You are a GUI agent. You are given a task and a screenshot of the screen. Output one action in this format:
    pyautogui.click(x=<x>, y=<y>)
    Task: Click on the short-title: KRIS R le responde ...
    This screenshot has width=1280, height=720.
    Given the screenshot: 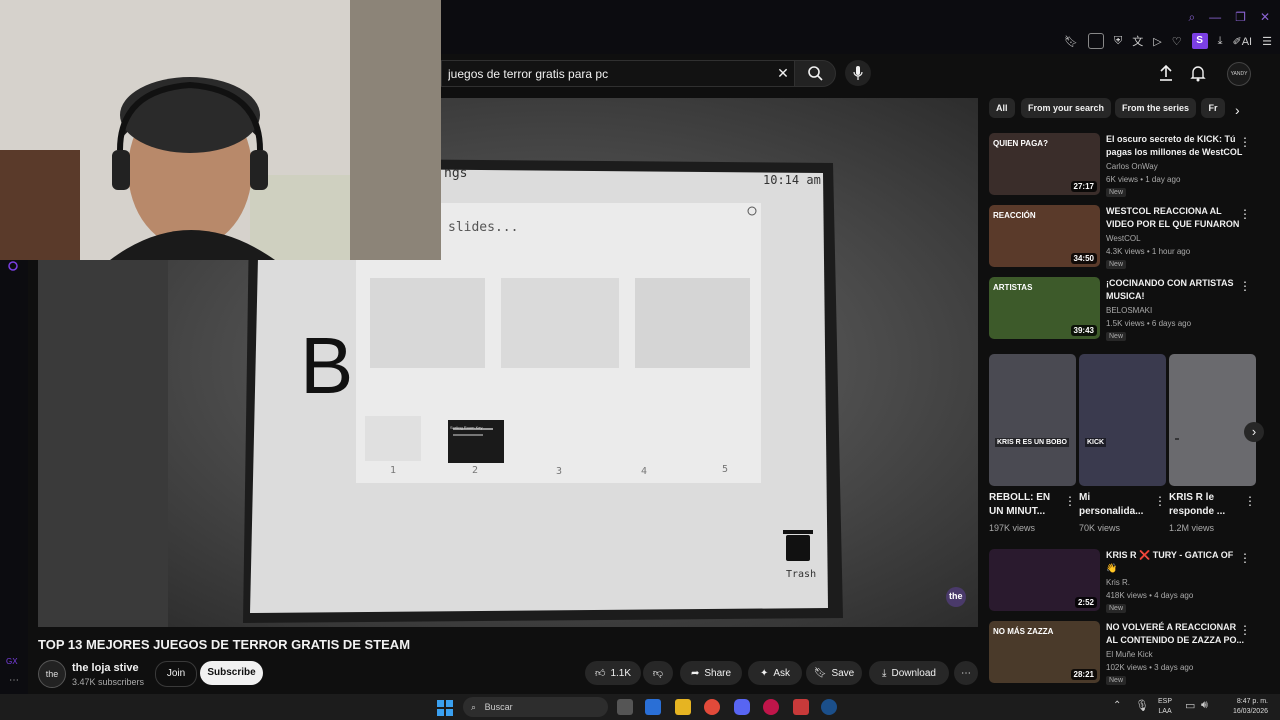 What is the action you would take?
    pyautogui.click(x=1205, y=505)
    